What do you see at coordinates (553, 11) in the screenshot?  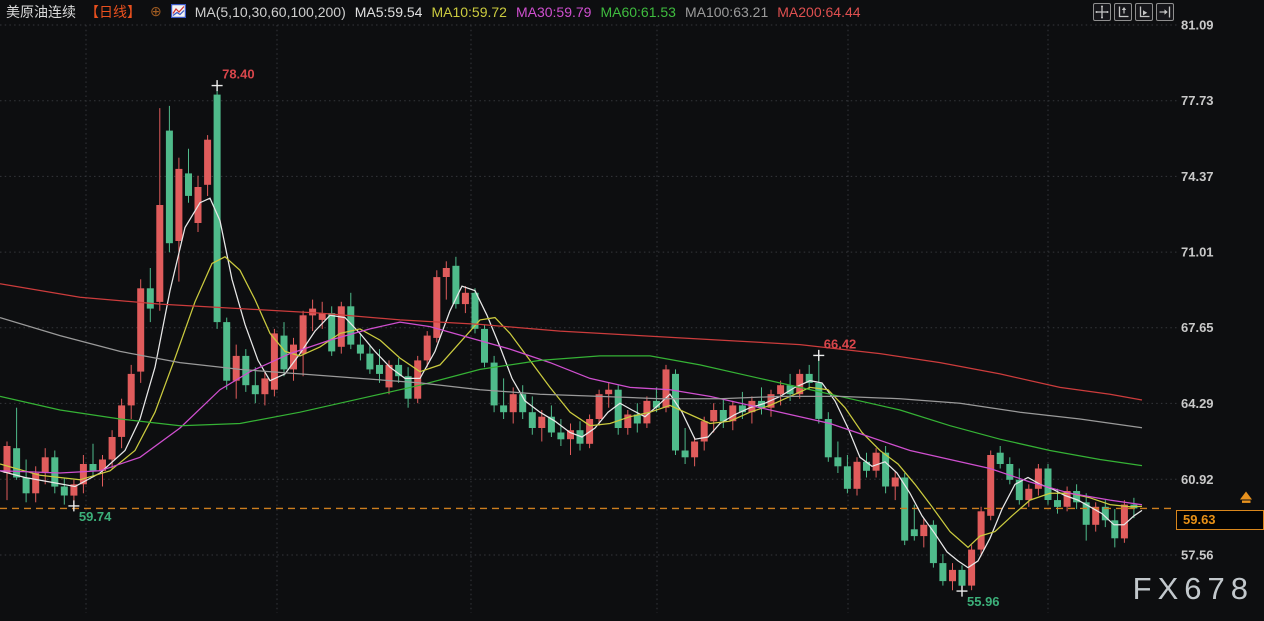 I see `ma30-value: MA30:59.79` at bounding box center [553, 11].